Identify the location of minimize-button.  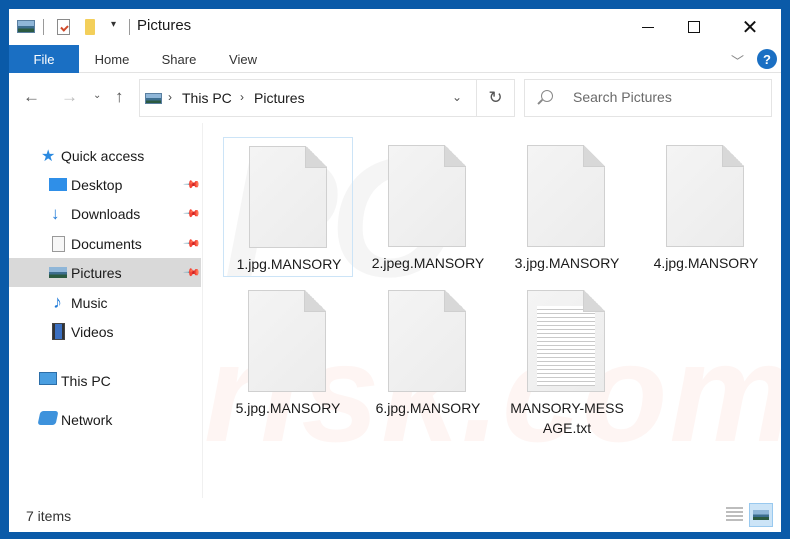
(648, 27).